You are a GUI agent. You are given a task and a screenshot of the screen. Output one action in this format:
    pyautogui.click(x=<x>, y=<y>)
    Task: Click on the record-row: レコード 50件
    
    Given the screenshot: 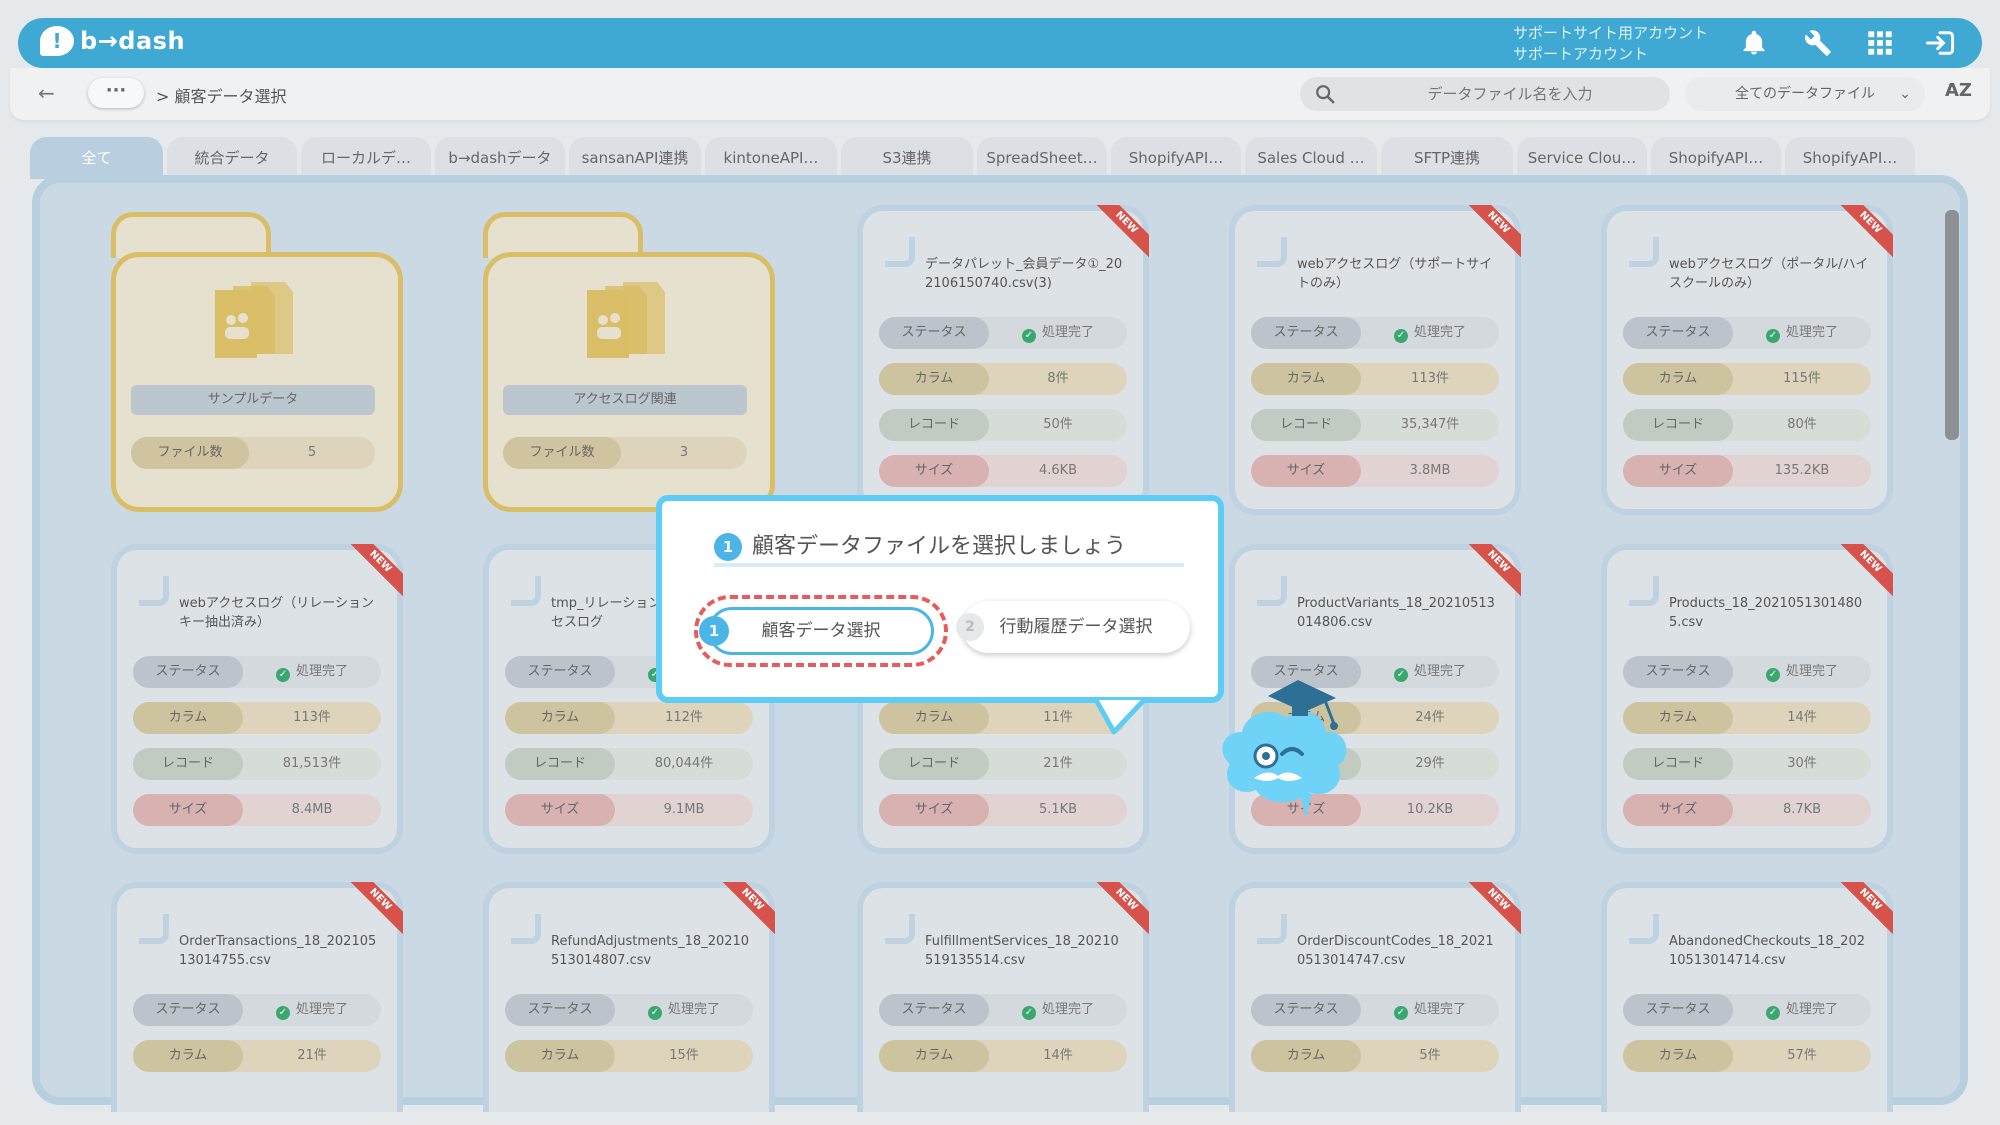 What is the action you would take?
    pyautogui.click(x=1003, y=425)
    